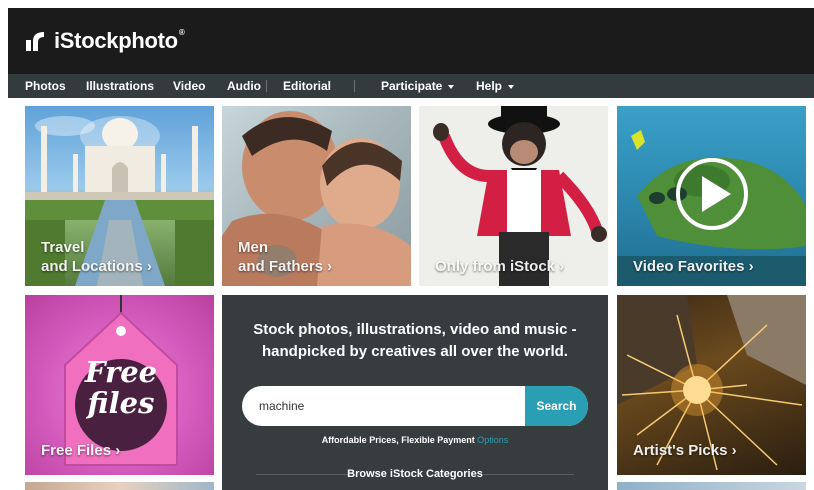 This screenshot has width=814, height=490. What do you see at coordinates (556, 406) in the screenshot?
I see `search-button: Search` at bounding box center [556, 406].